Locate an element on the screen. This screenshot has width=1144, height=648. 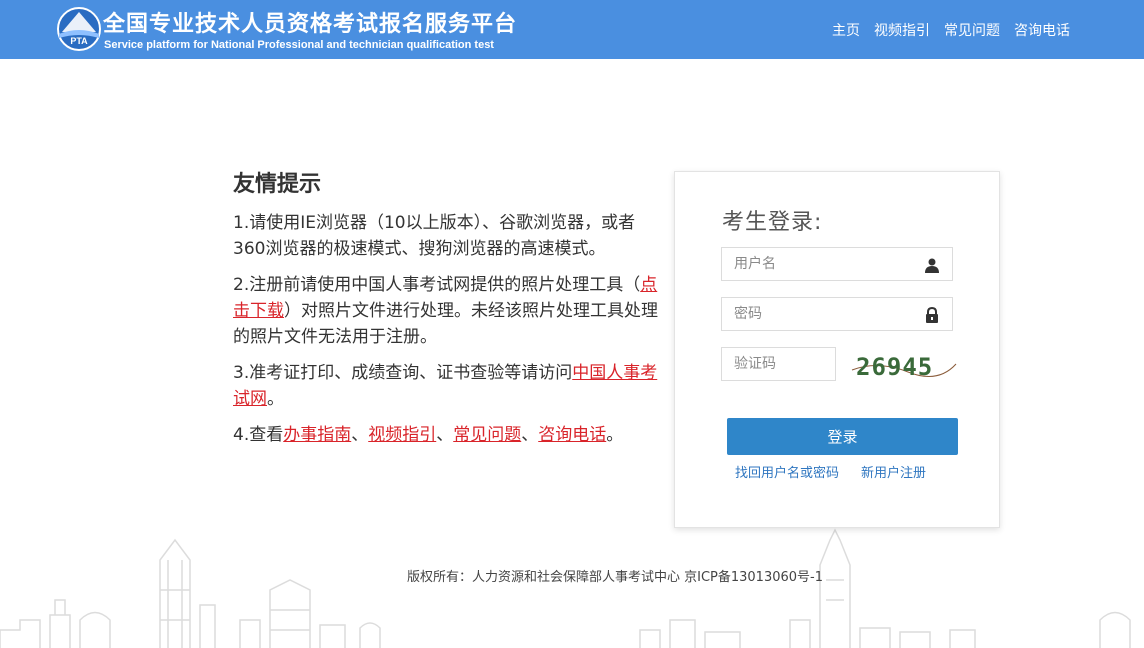
tip2-text-a: 2.注册前请使用中国人事考试网提供的照片处理工具（ is located at coordinates (437, 285).